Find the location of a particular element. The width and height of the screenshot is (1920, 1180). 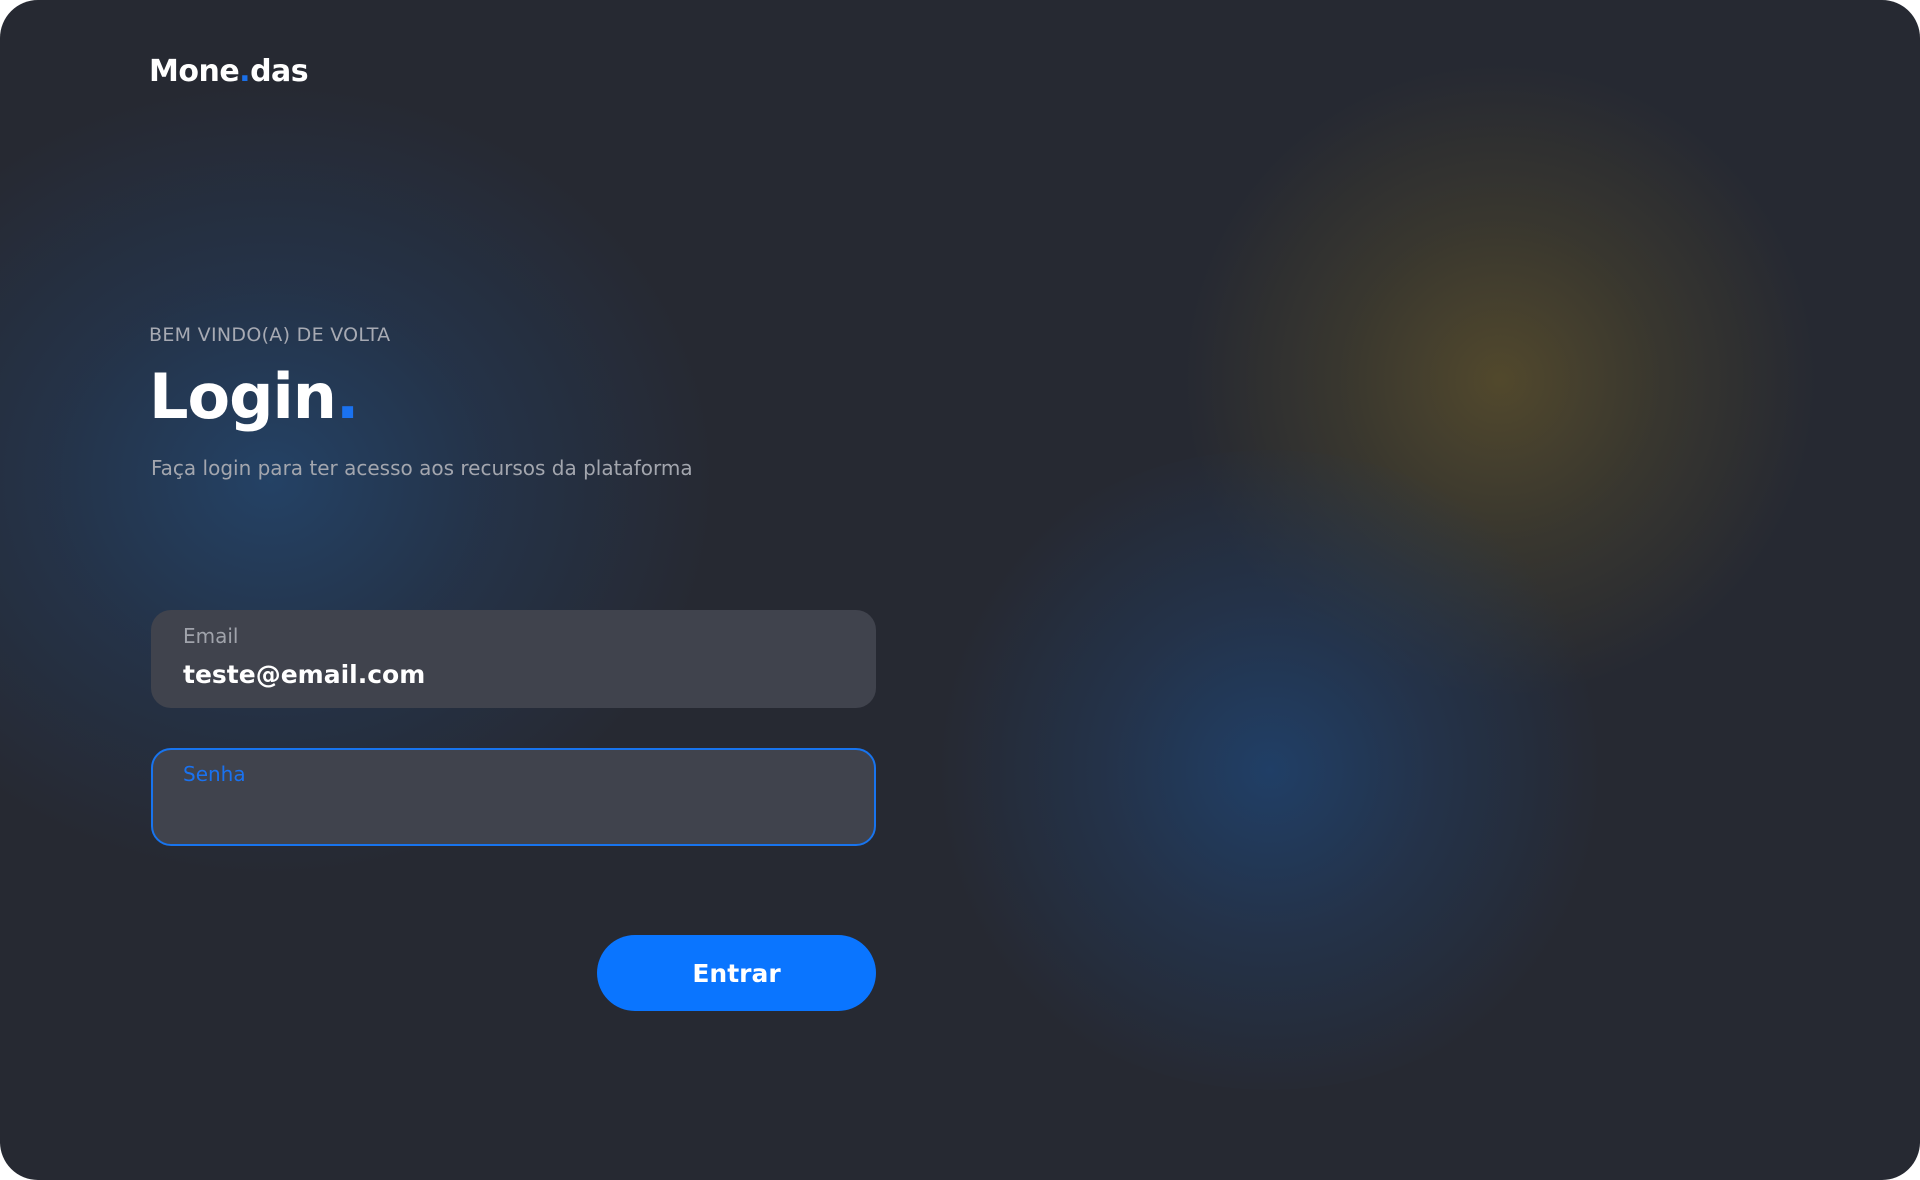

password-input is located at coordinates (513, 812).